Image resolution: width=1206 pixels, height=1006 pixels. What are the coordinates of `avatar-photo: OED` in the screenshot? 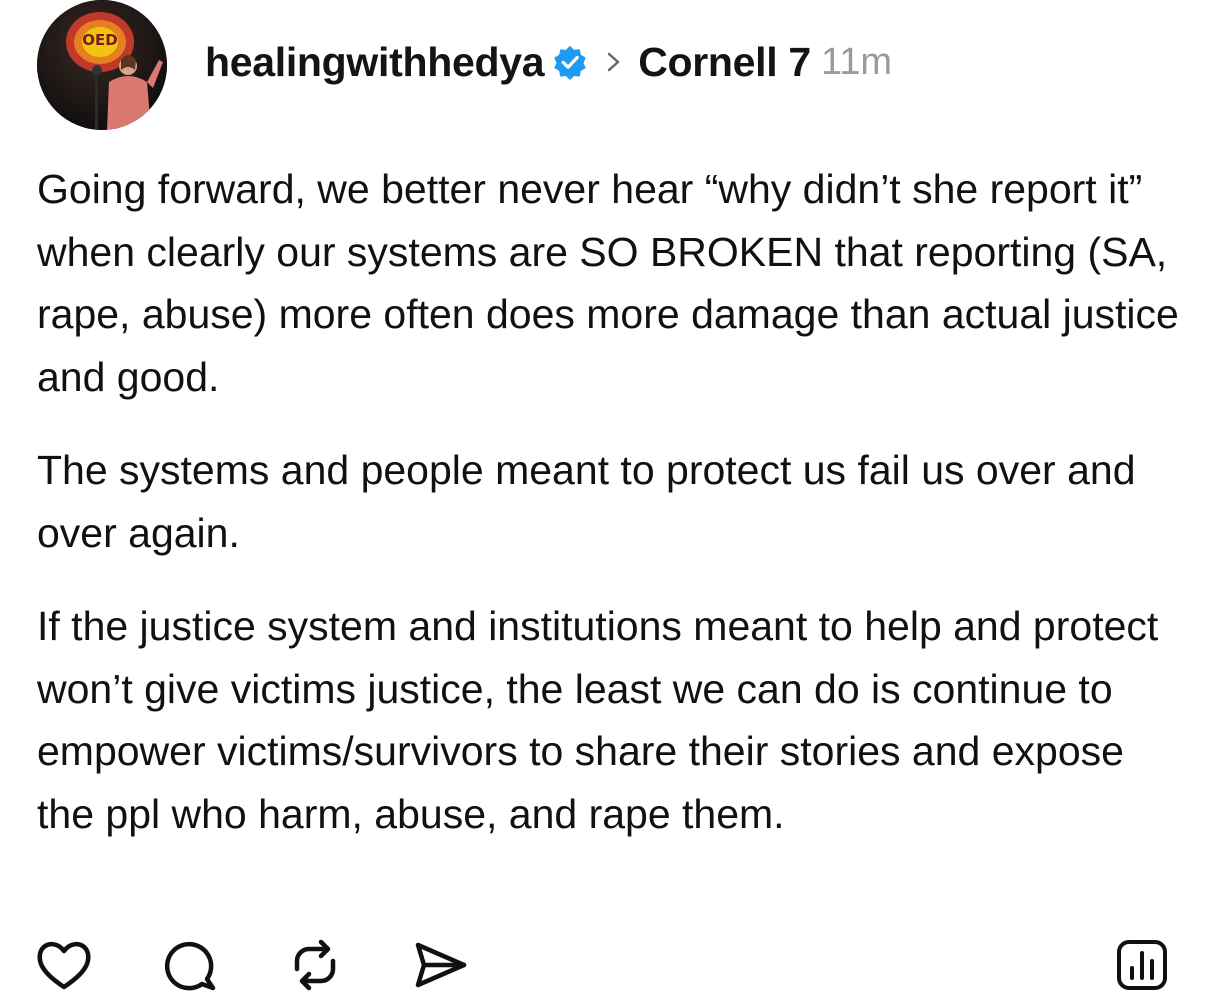 It's located at (102, 65).